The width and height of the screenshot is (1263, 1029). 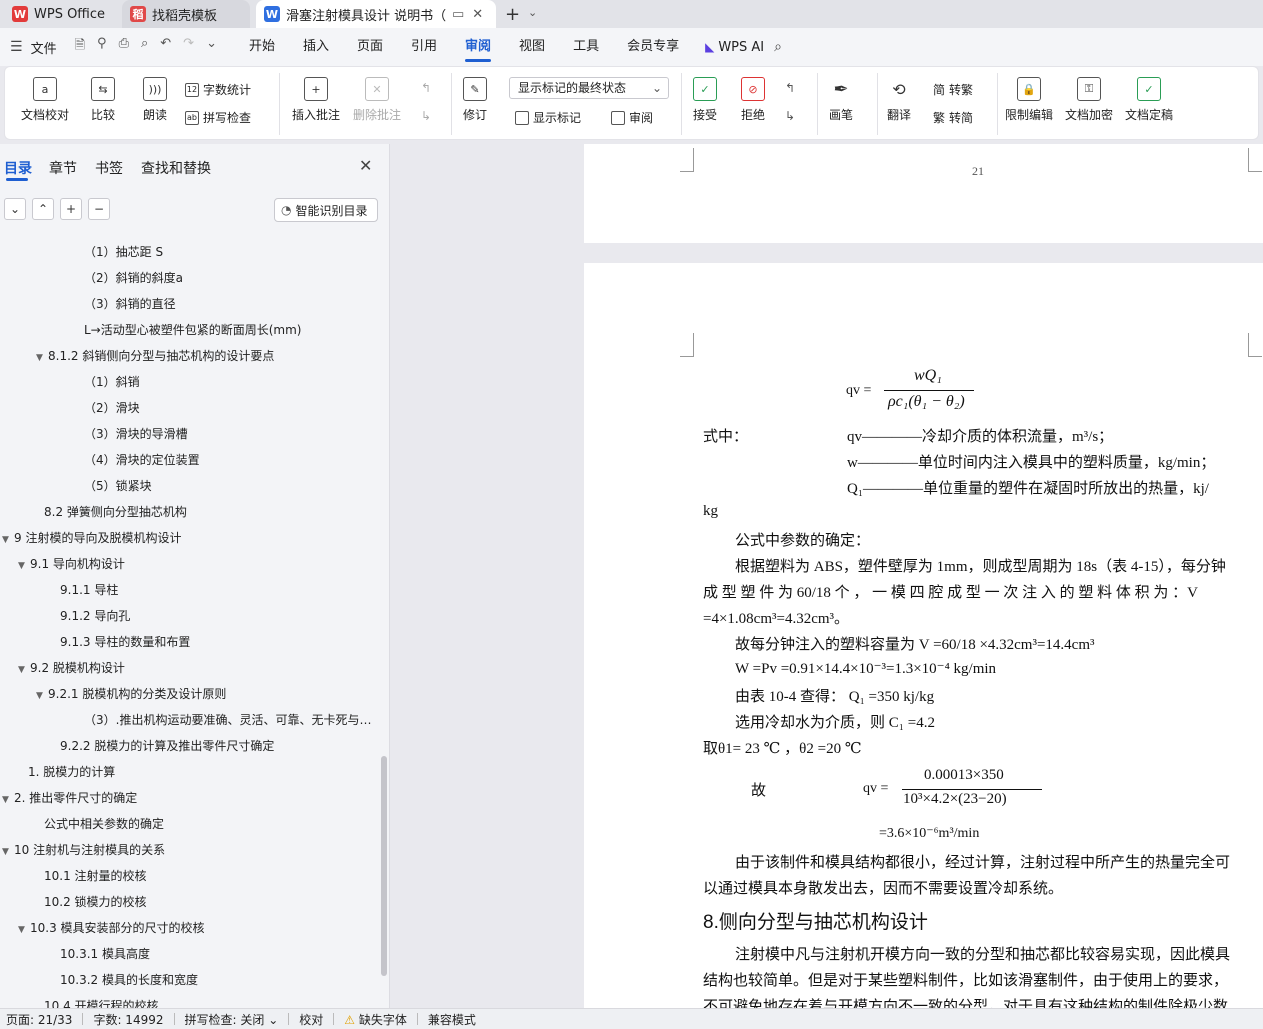 What do you see at coordinates (105, 953) in the screenshot?
I see `toc-item: 10.3.1 模具高度` at bounding box center [105, 953].